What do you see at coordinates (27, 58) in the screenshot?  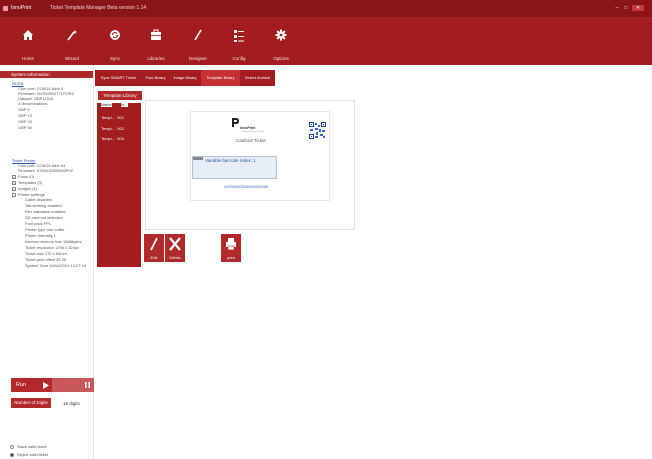 I see `toolbar-label: Home` at bounding box center [27, 58].